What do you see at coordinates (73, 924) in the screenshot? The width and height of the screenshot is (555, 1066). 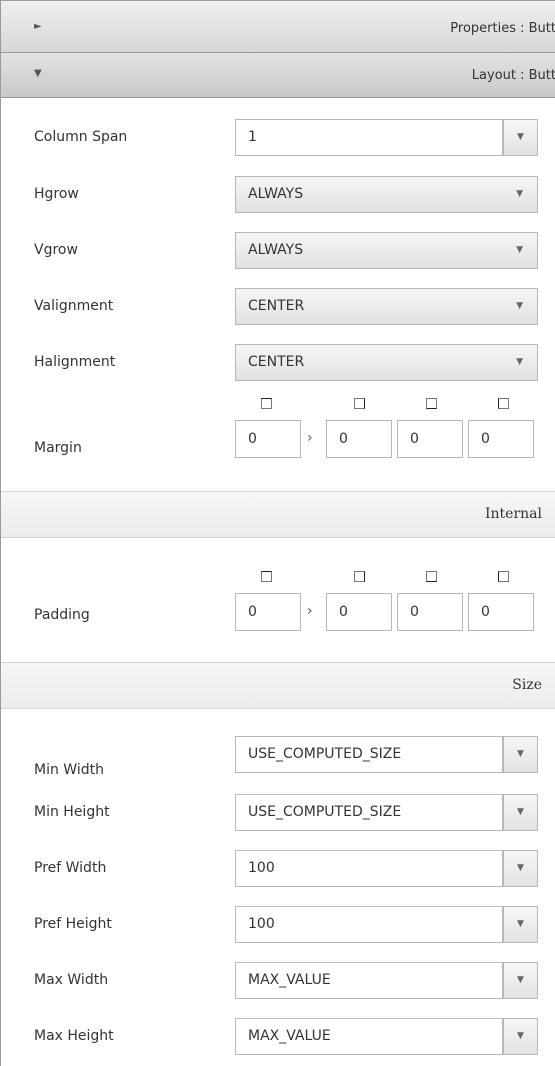 I see `pref-height-label: Pref Height` at bounding box center [73, 924].